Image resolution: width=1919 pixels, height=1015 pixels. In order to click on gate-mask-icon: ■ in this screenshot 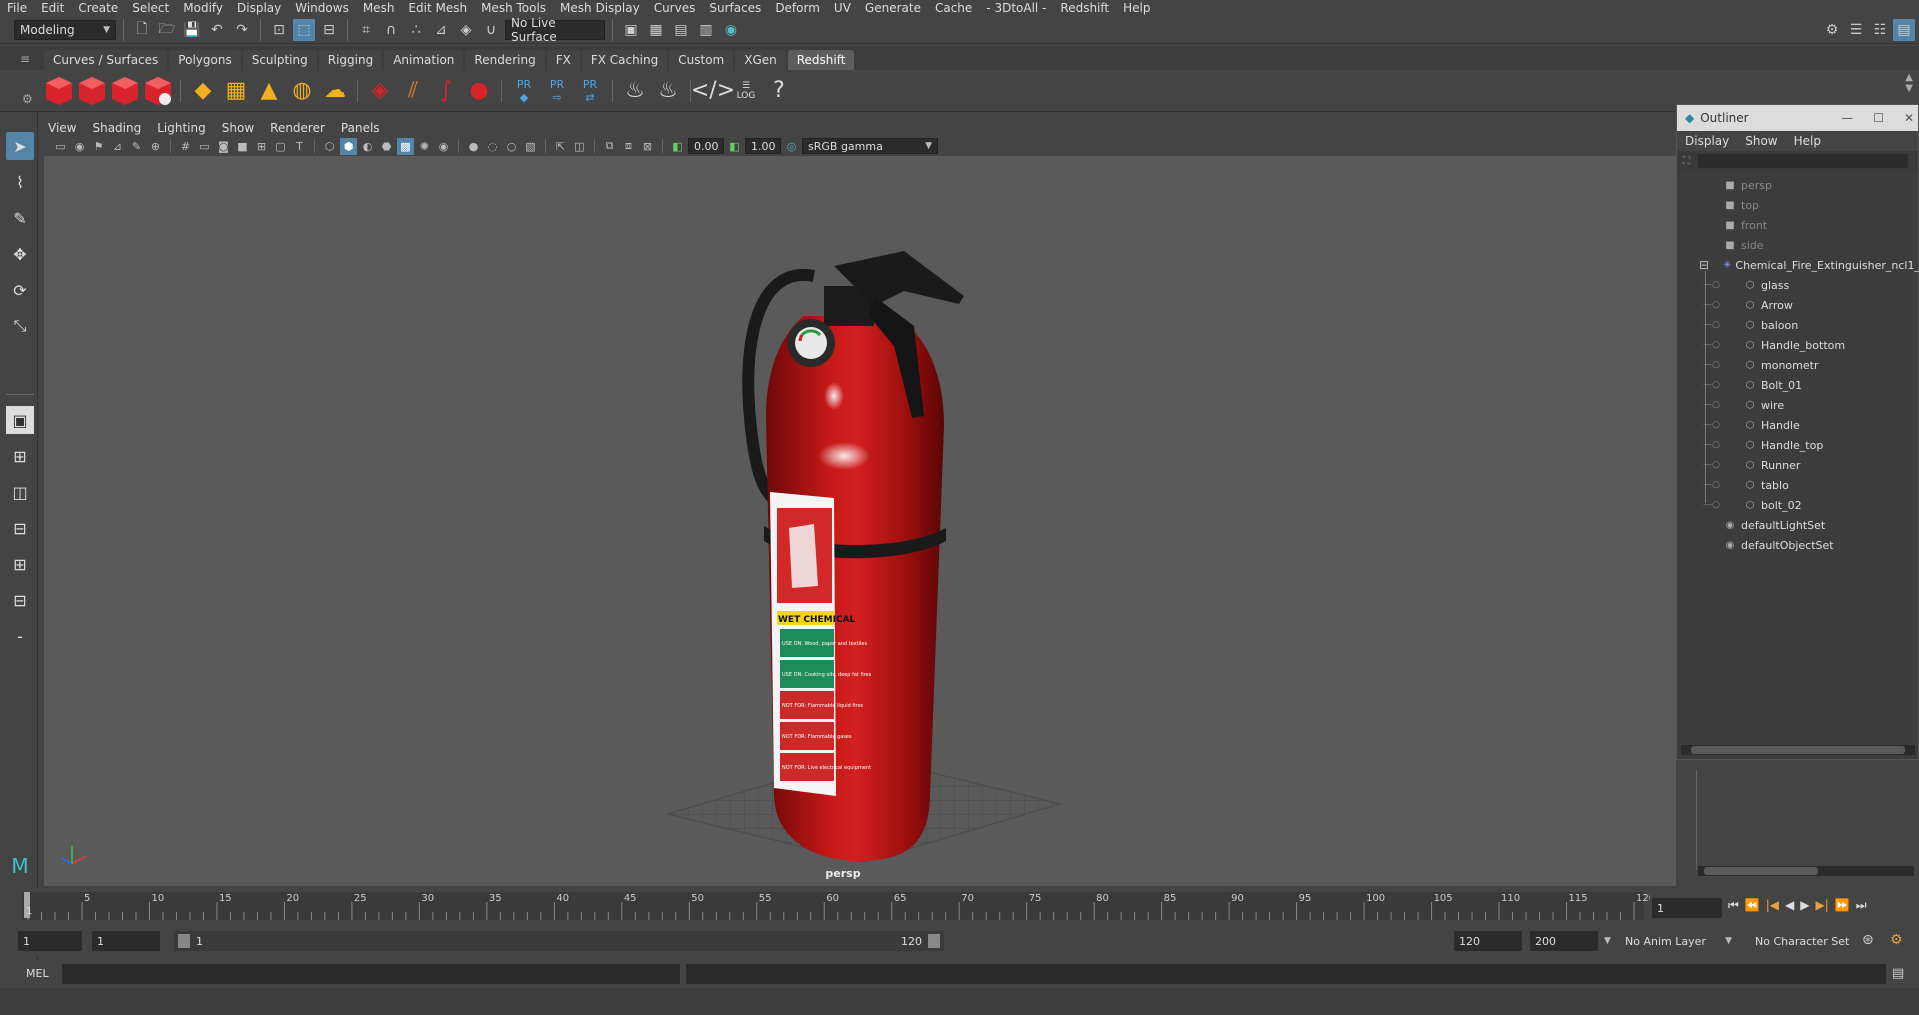, I will do `click(242, 146)`.